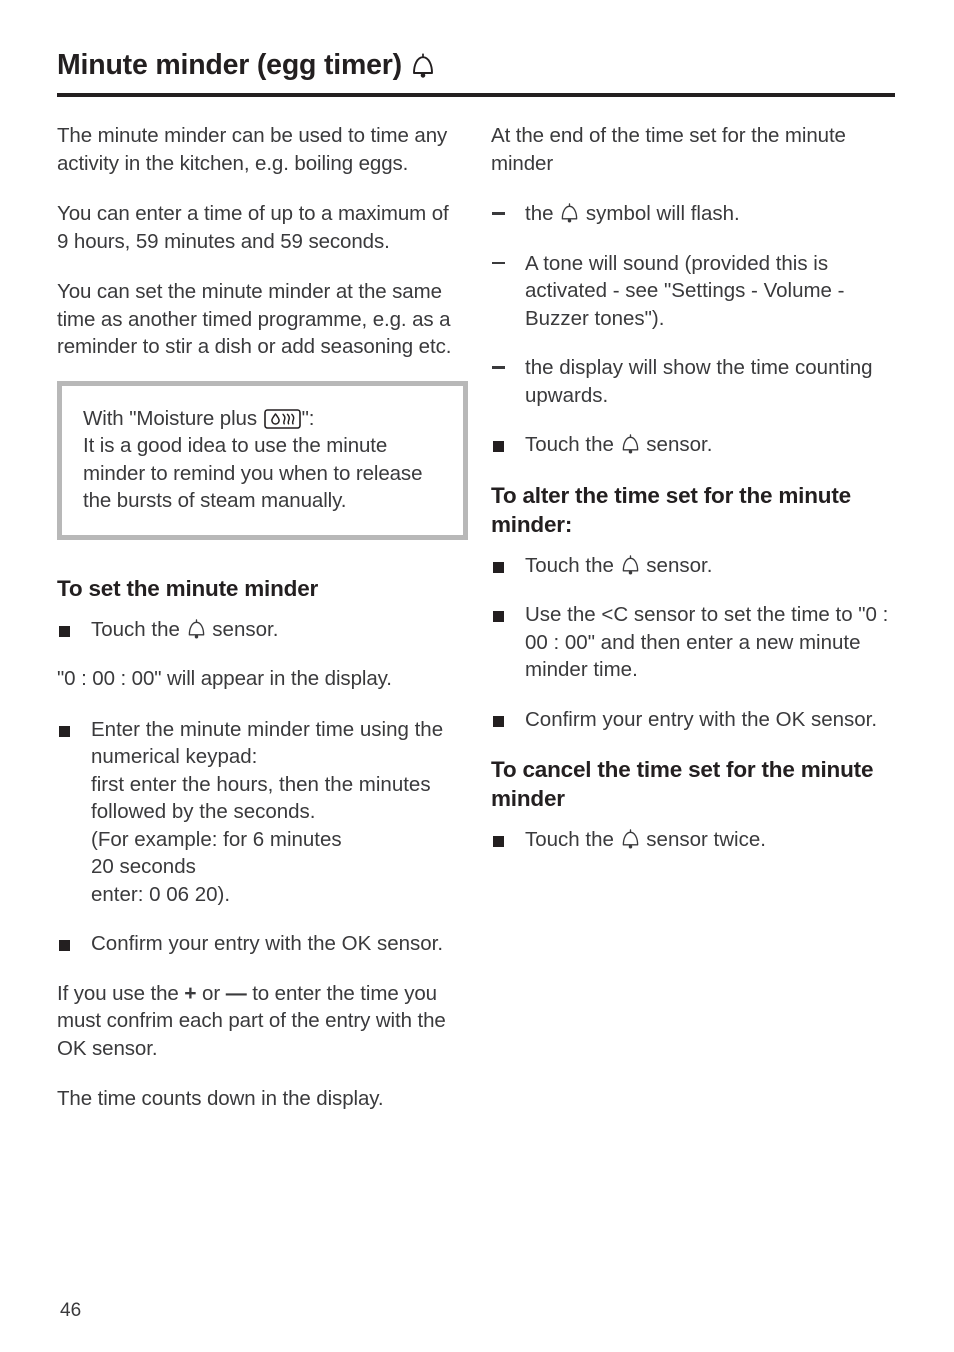 The image size is (954, 1352). What do you see at coordinates (308, 418) in the screenshot?
I see `note-lead-suffix: ":` at bounding box center [308, 418].